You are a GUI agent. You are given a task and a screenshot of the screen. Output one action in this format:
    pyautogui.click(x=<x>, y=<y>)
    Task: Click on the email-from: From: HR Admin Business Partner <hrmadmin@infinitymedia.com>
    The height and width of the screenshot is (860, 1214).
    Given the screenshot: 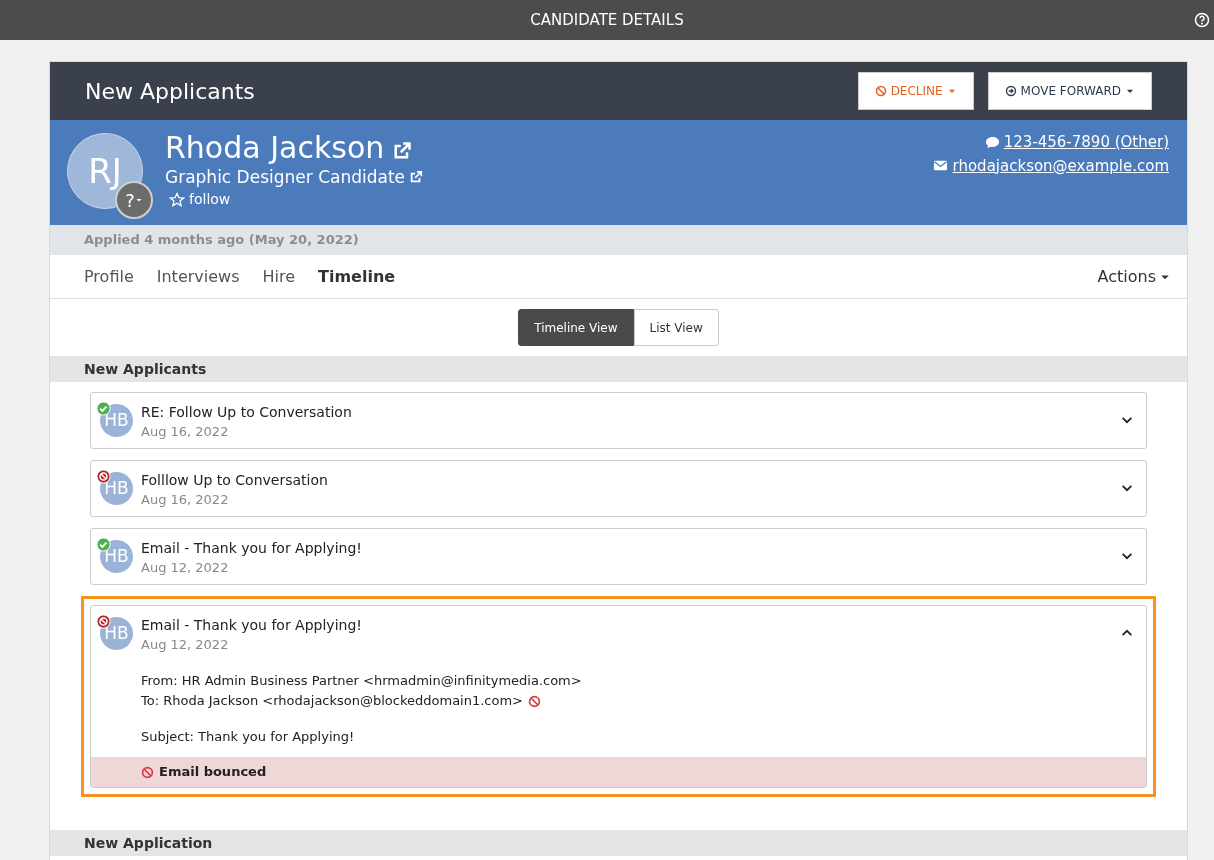 What is the action you would take?
    pyautogui.click(x=362, y=681)
    